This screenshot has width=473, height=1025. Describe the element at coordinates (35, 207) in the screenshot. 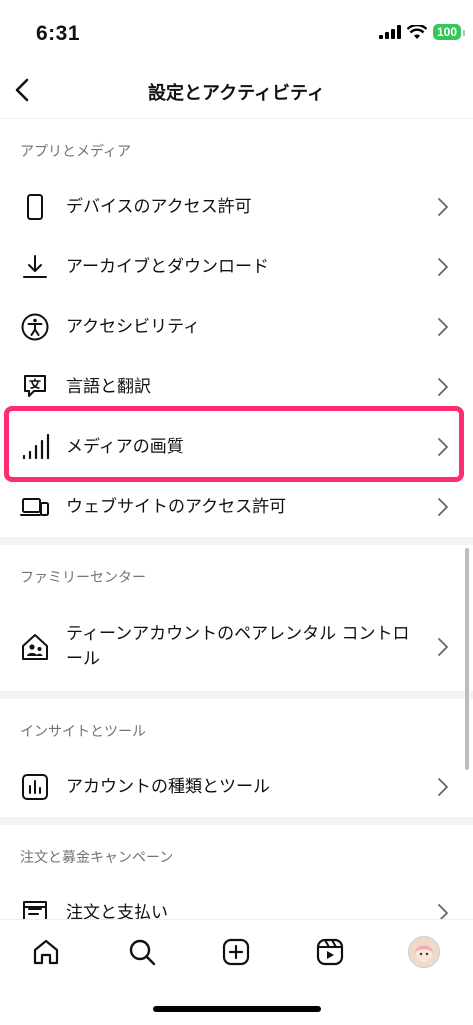

I see `phone-icon` at that location.